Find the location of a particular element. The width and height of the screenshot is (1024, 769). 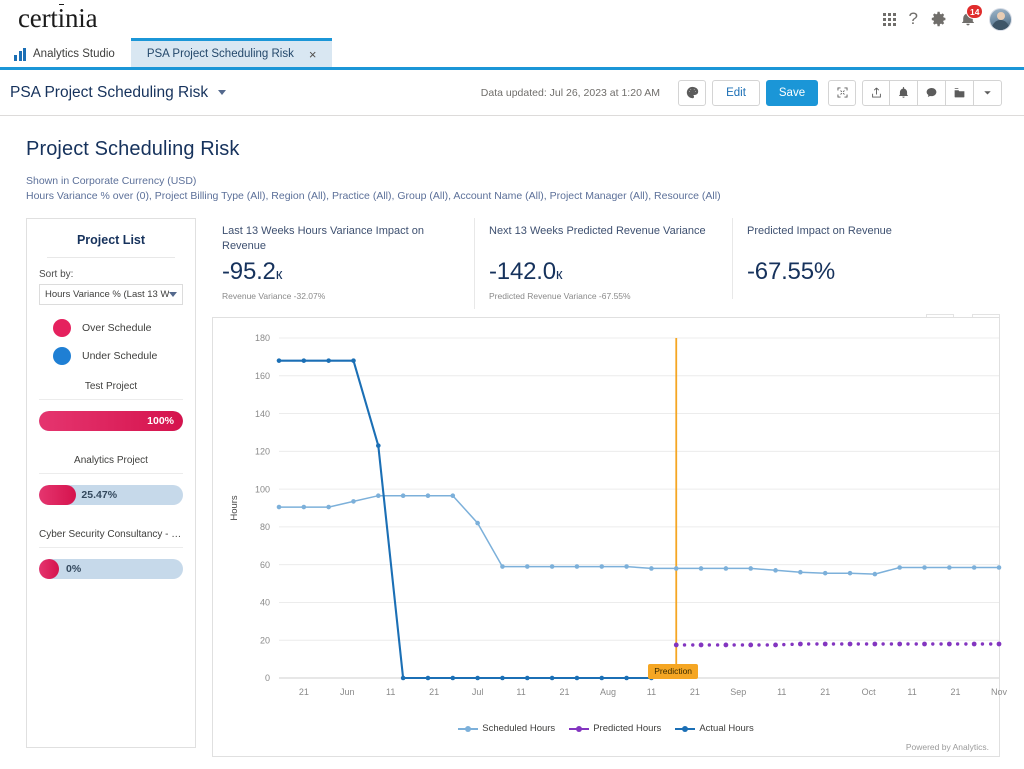

svg-text: 40 is located at coordinates (265, 603).